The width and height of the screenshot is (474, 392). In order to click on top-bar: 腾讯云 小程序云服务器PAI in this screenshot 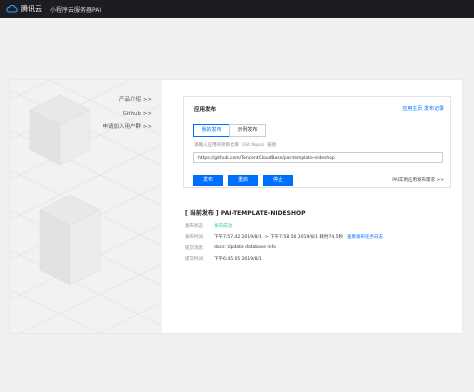, I will do `click(237, 9)`.